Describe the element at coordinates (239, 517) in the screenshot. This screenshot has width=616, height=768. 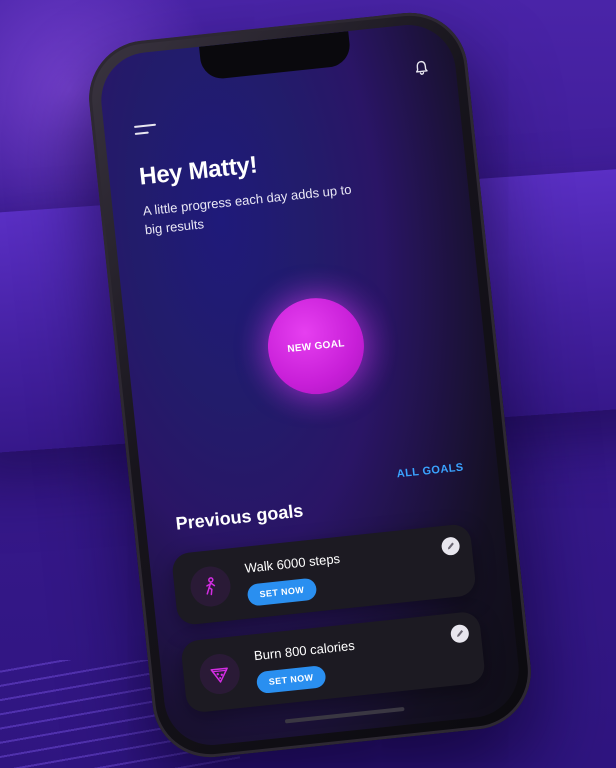
I see `previous-goals-title: Previous goals` at that location.